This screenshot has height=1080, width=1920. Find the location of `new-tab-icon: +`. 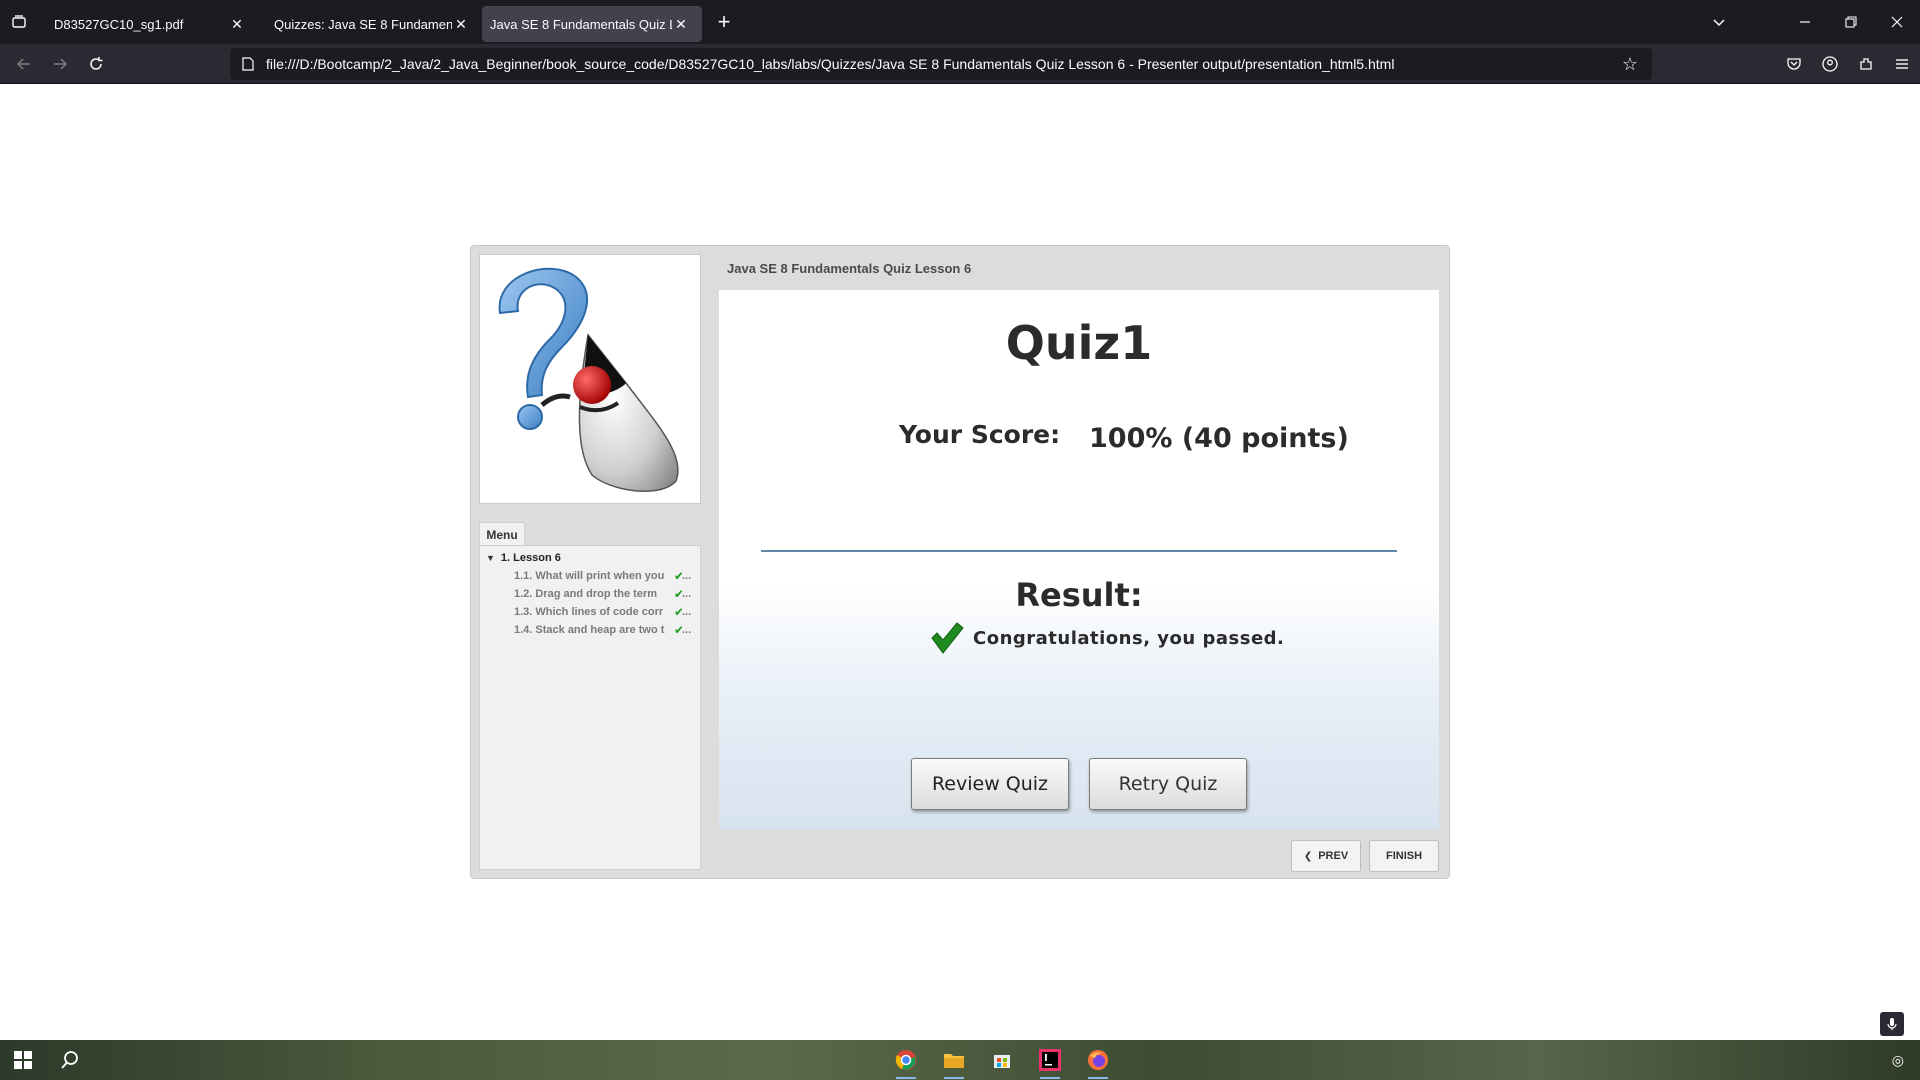

new-tab-icon: + is located at coordinates (724, 22).